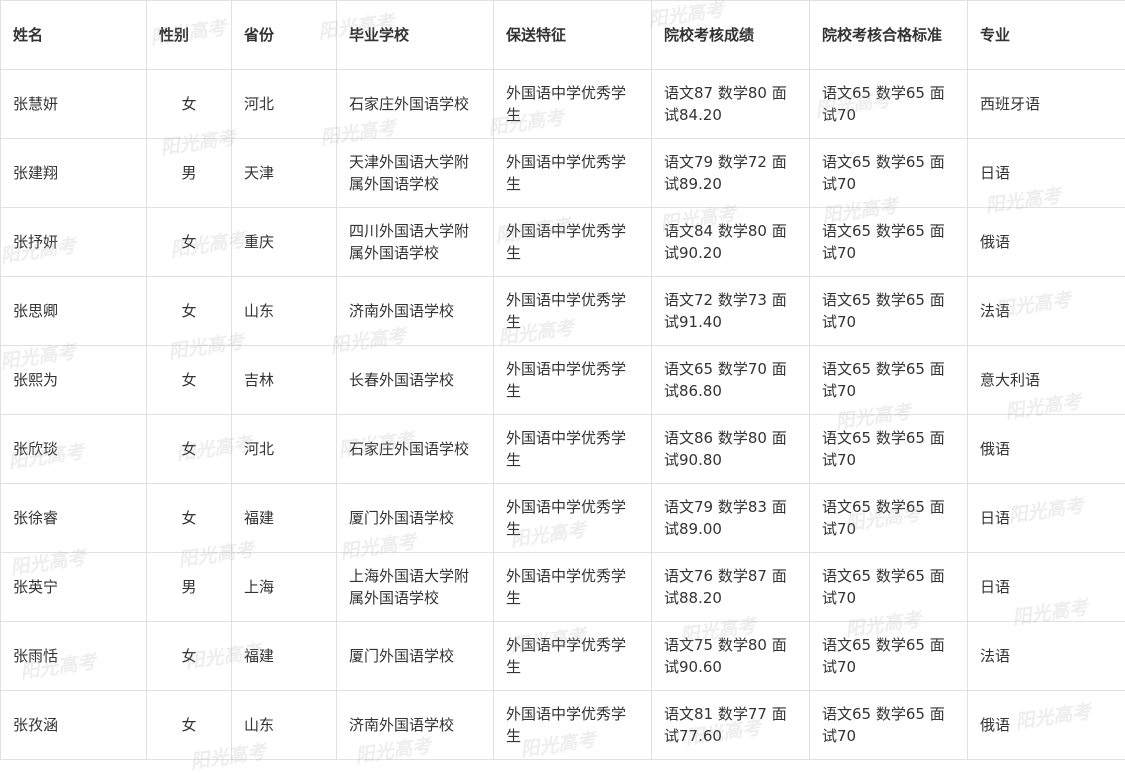  What do you see at coordinates (74, 104) in the screenshot?
I see `cell-name: 张慧妍` at bounding box center [74, 104].